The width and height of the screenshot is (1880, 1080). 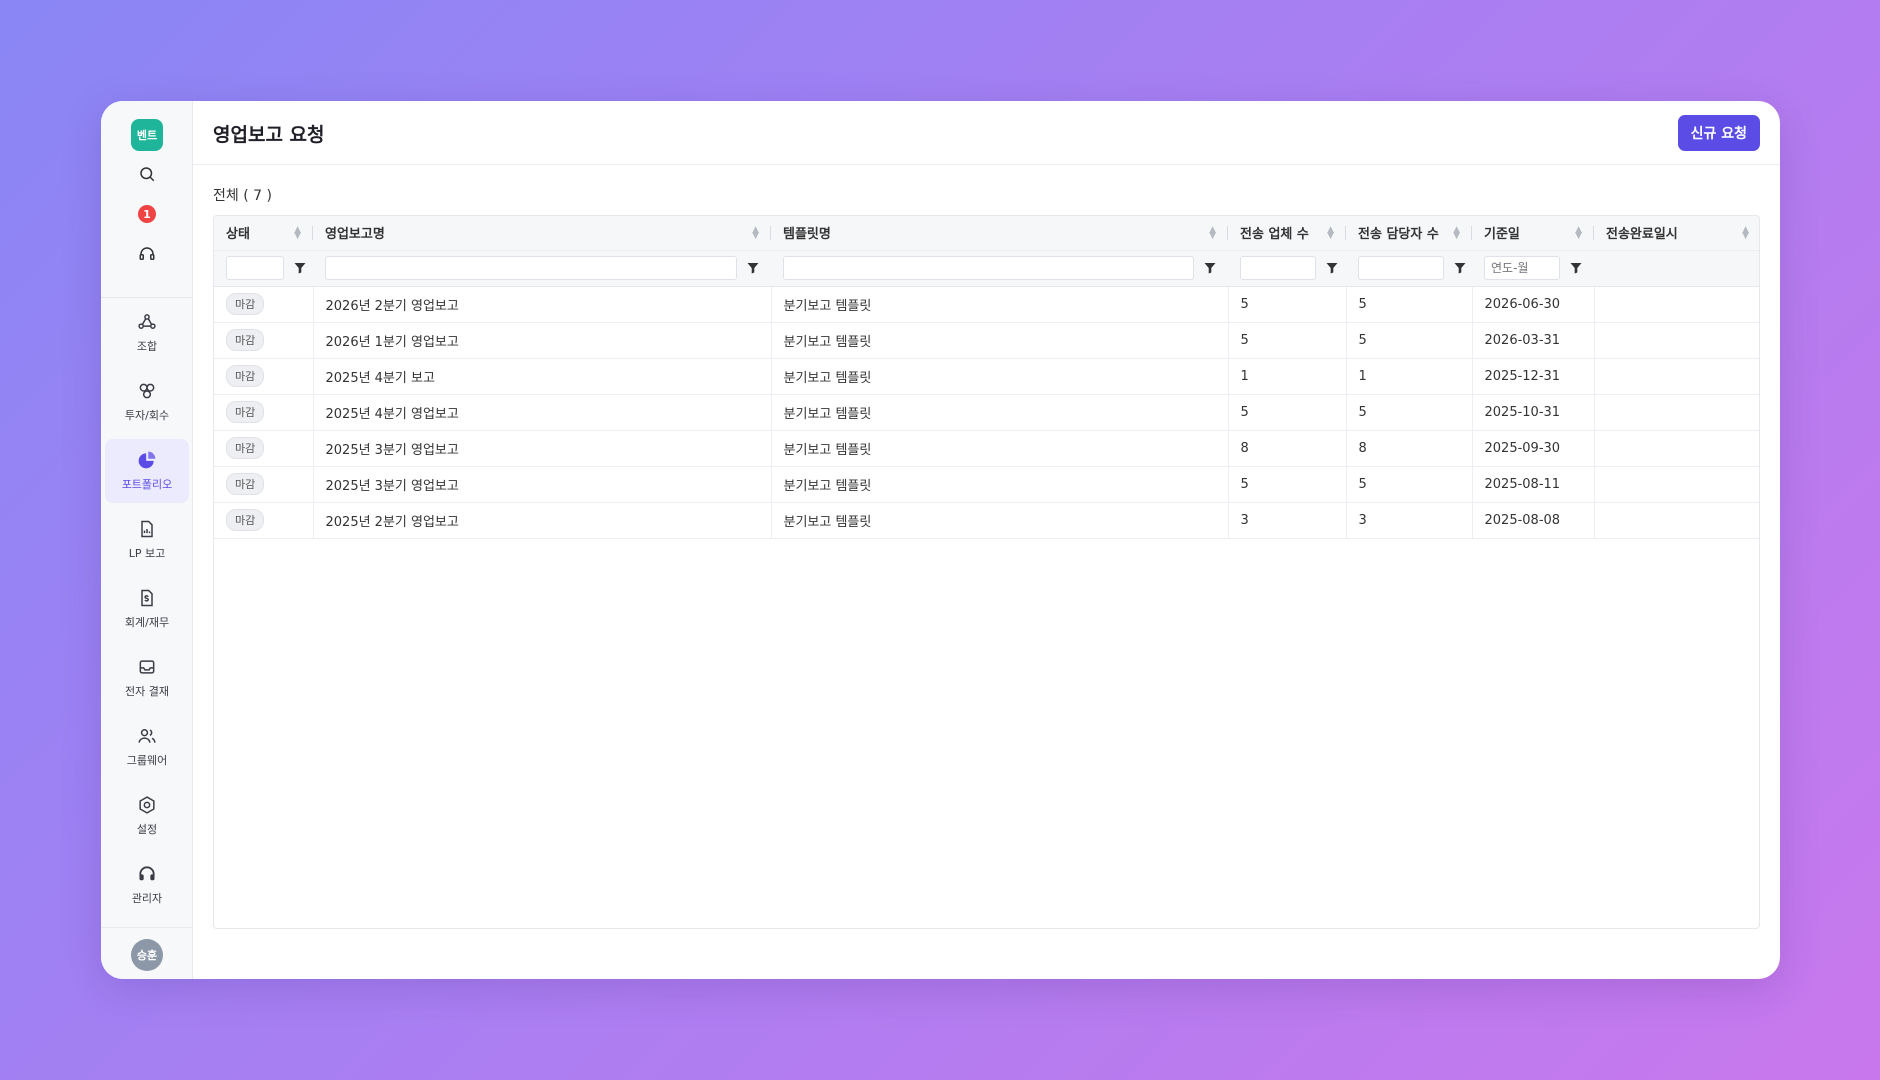 I want to click on search-icon, so click(x=147, y=174).